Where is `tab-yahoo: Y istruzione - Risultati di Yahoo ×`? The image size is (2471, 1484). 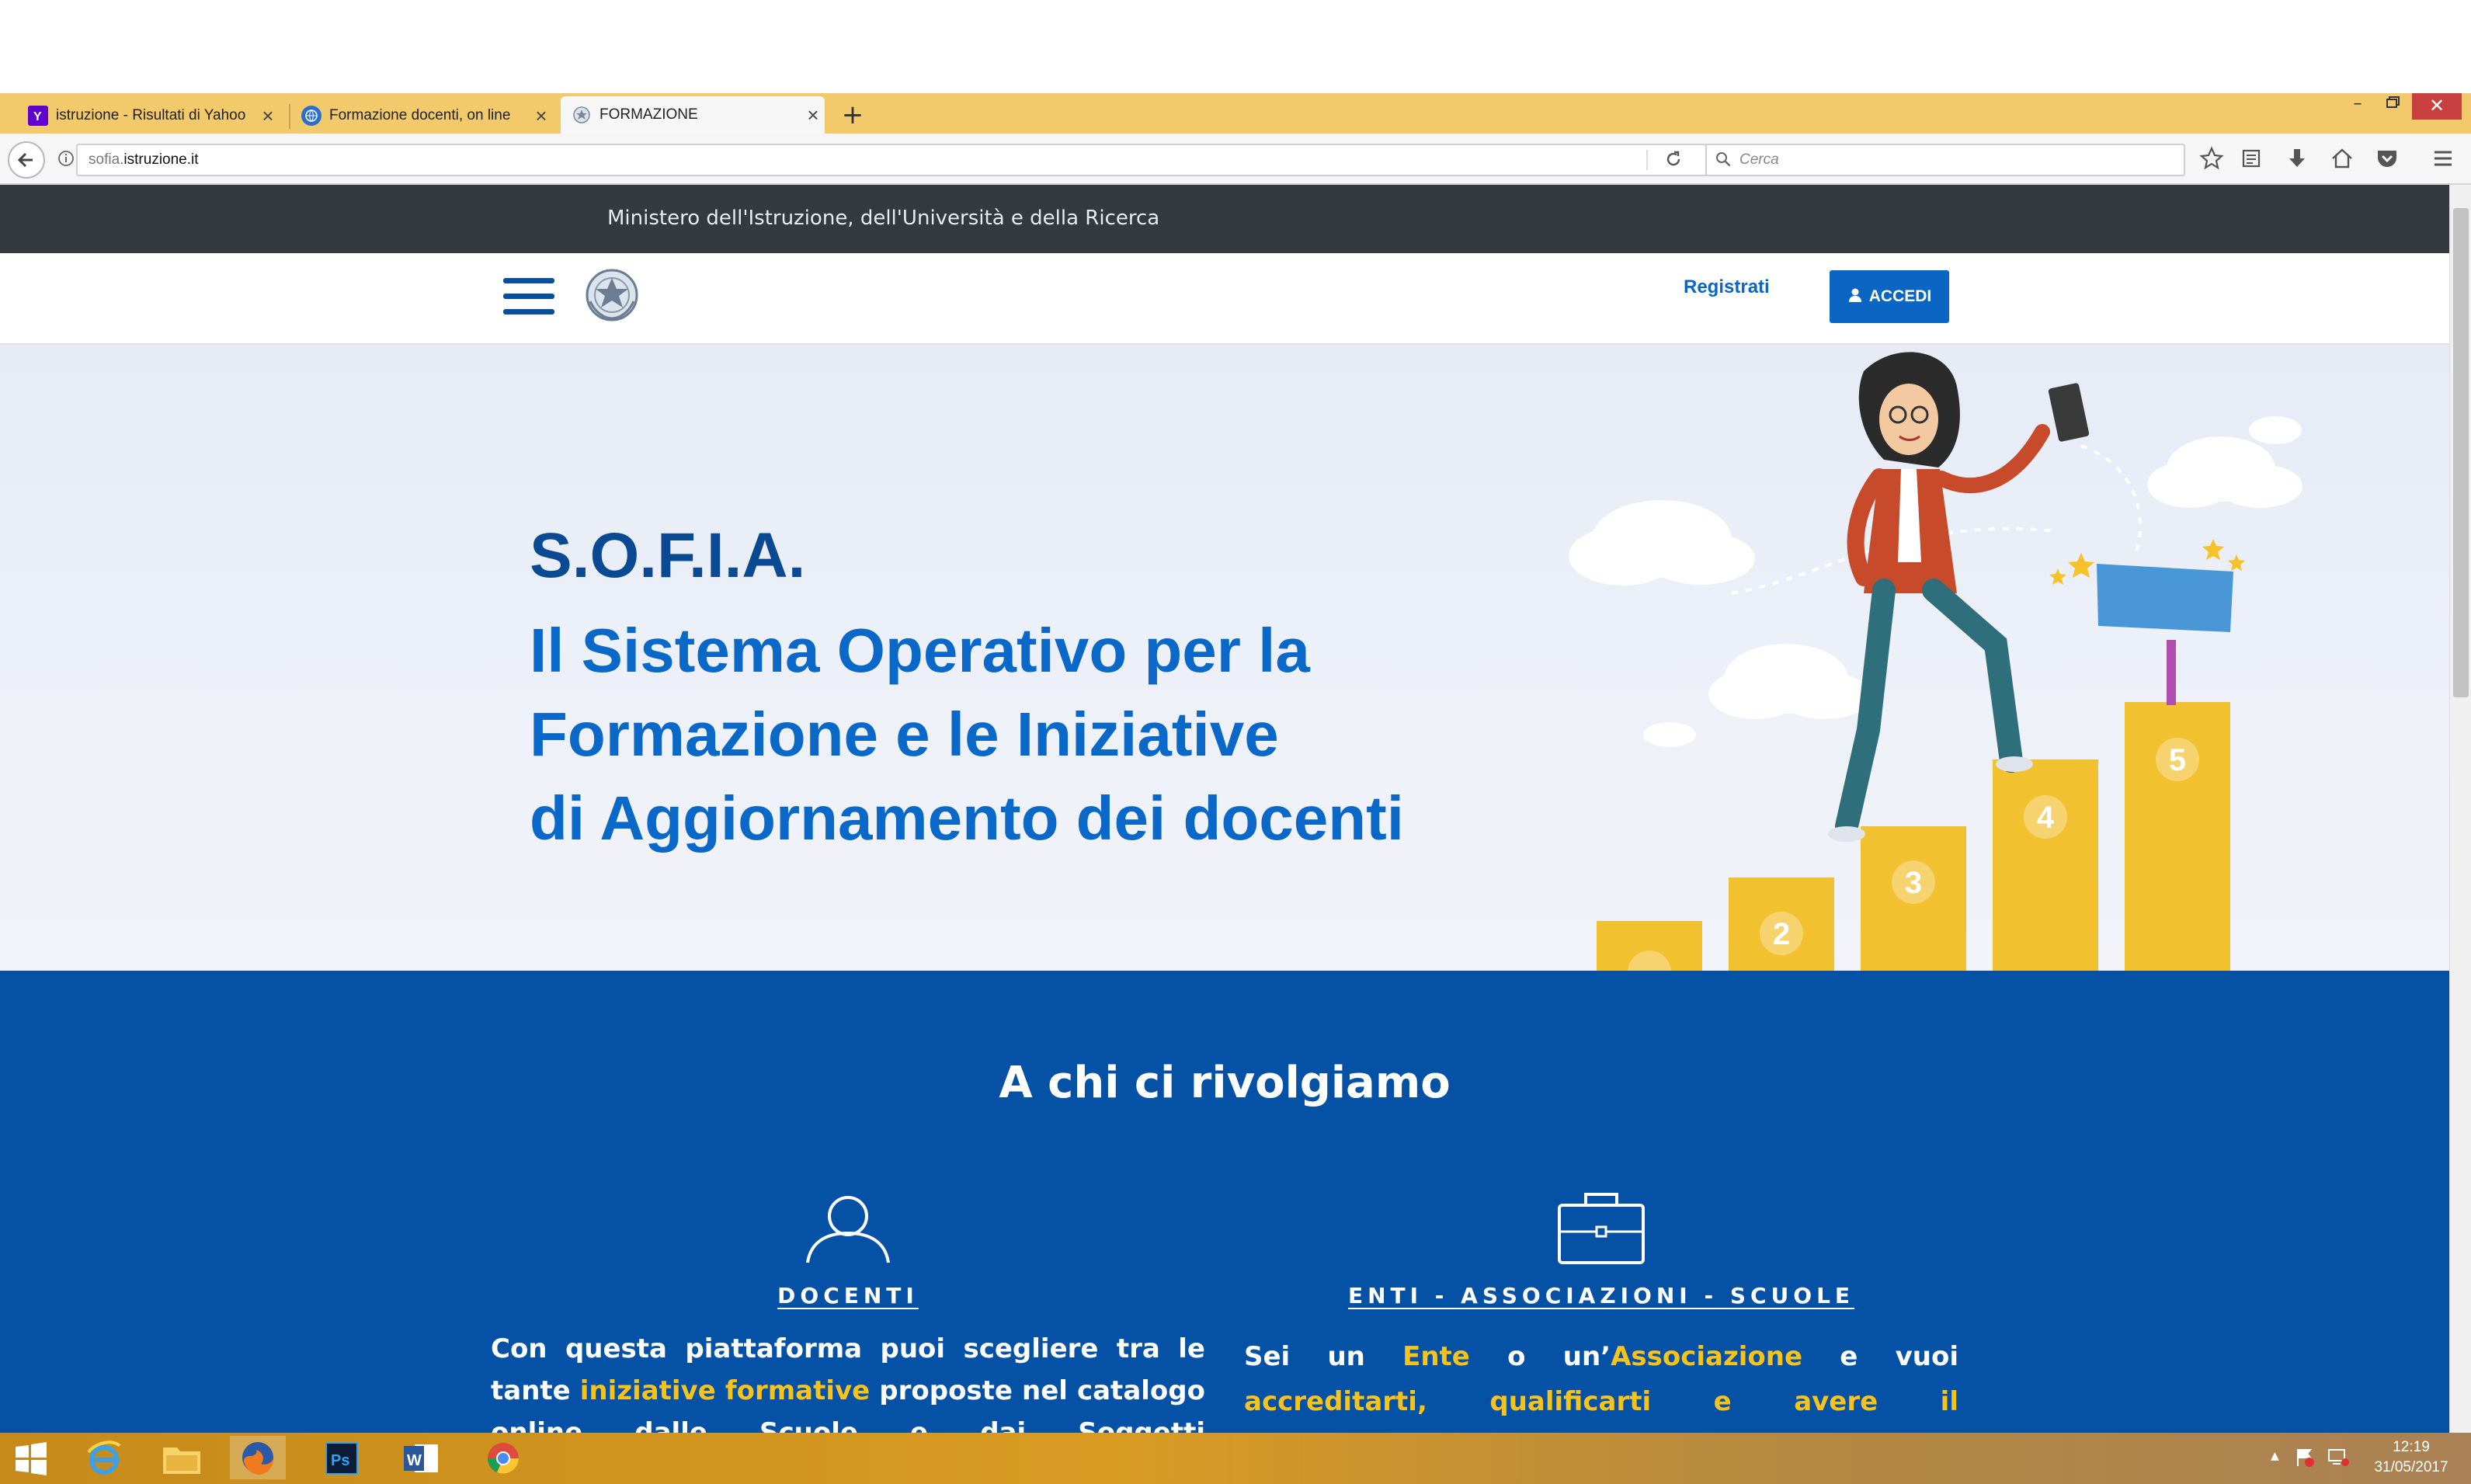 tab-yahoo: Y istruzione - Risultati di Yahoo × is located at coordinates (148, 116).